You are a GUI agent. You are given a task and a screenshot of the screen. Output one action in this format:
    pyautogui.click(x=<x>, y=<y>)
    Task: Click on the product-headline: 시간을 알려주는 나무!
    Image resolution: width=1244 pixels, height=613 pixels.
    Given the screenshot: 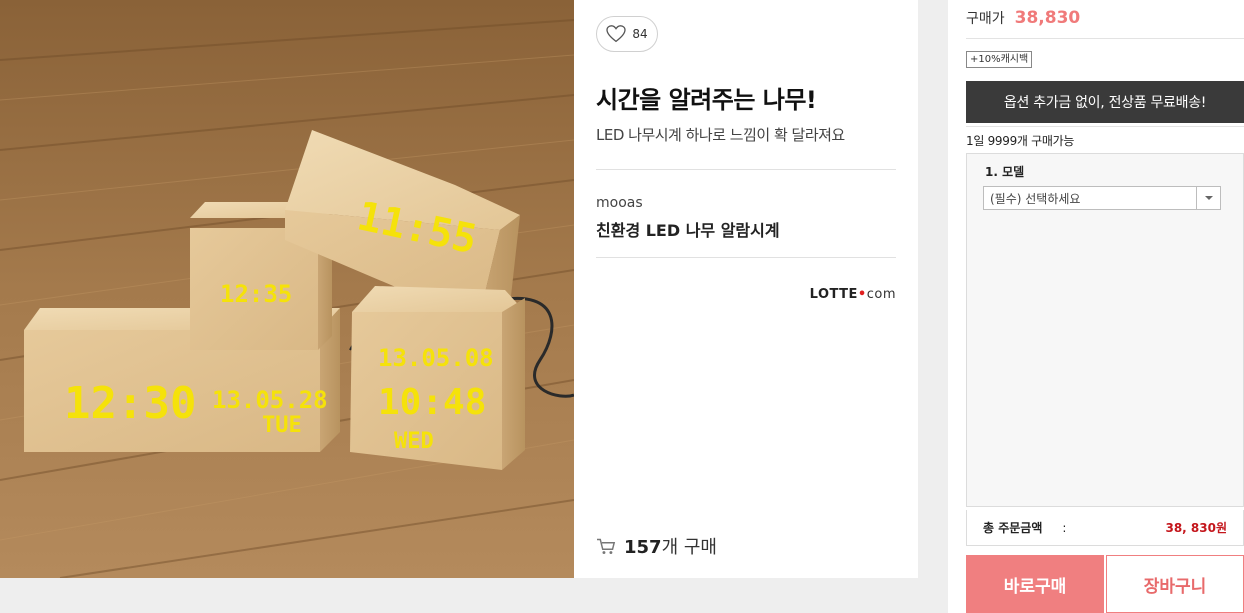 What is the action you would take?
    pyautogui.click(x=706, y=100)
    